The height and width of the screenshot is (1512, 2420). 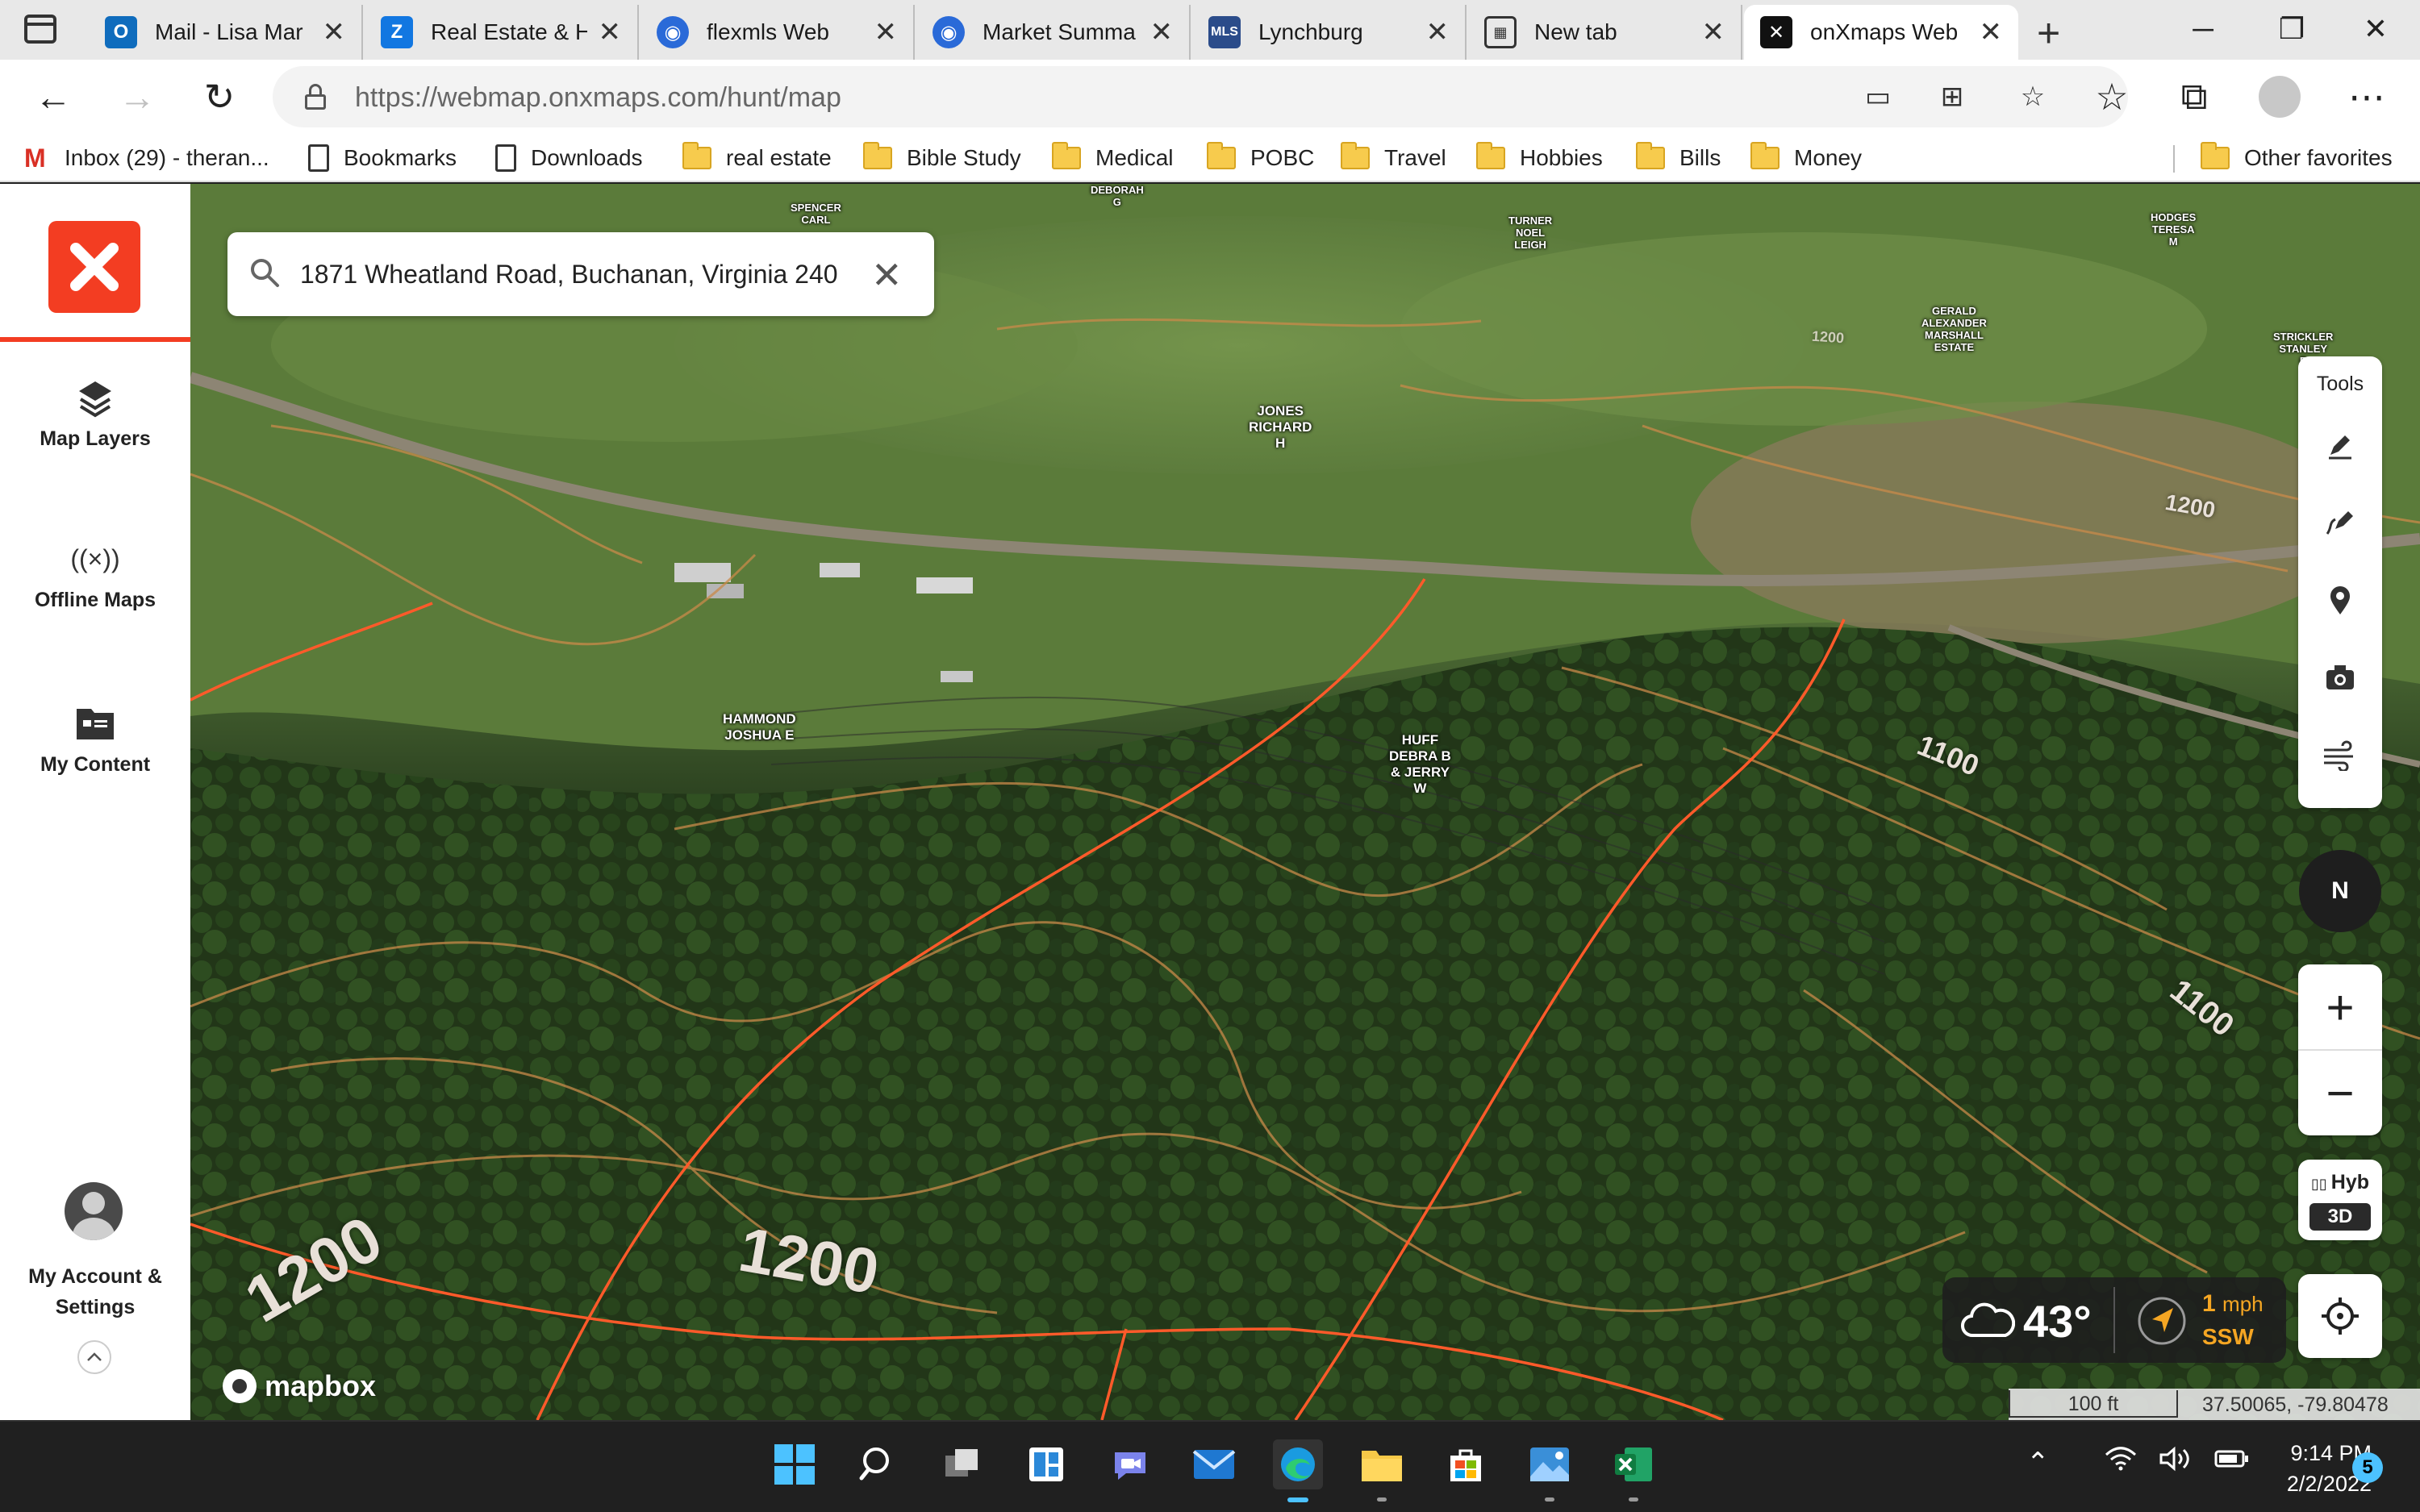 I want to click on parcel-label: JONES RICHARD H, so click(x=1280, y=427).